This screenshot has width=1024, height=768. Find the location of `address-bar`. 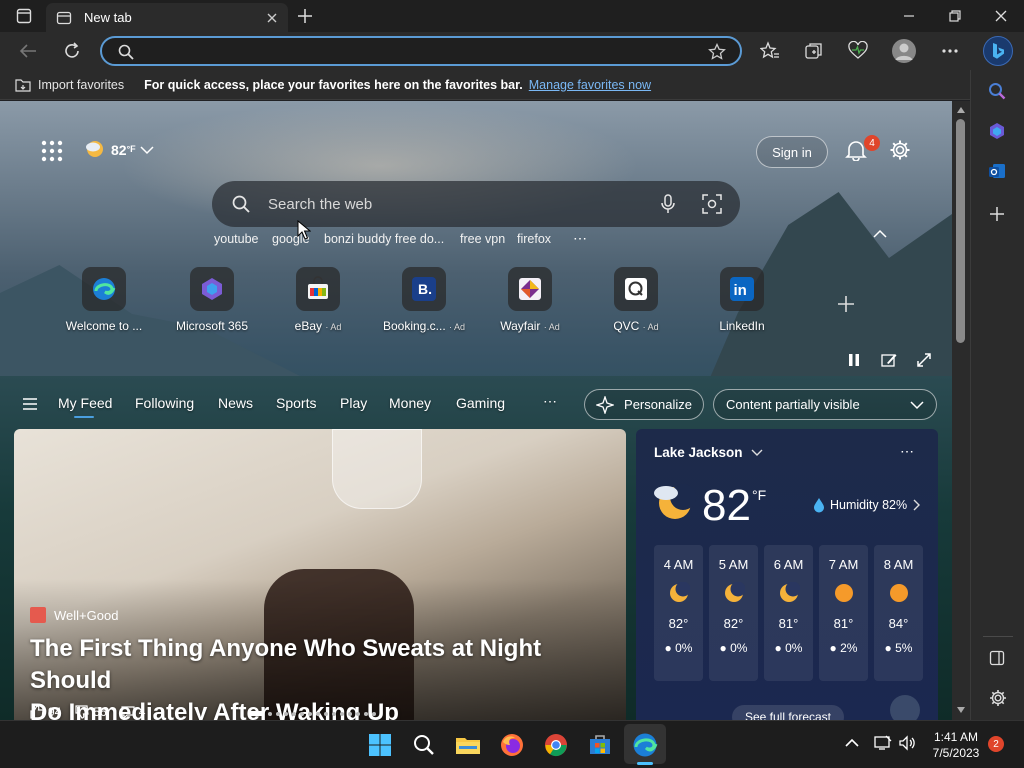

address-bar is located at coordinates (421, 51).